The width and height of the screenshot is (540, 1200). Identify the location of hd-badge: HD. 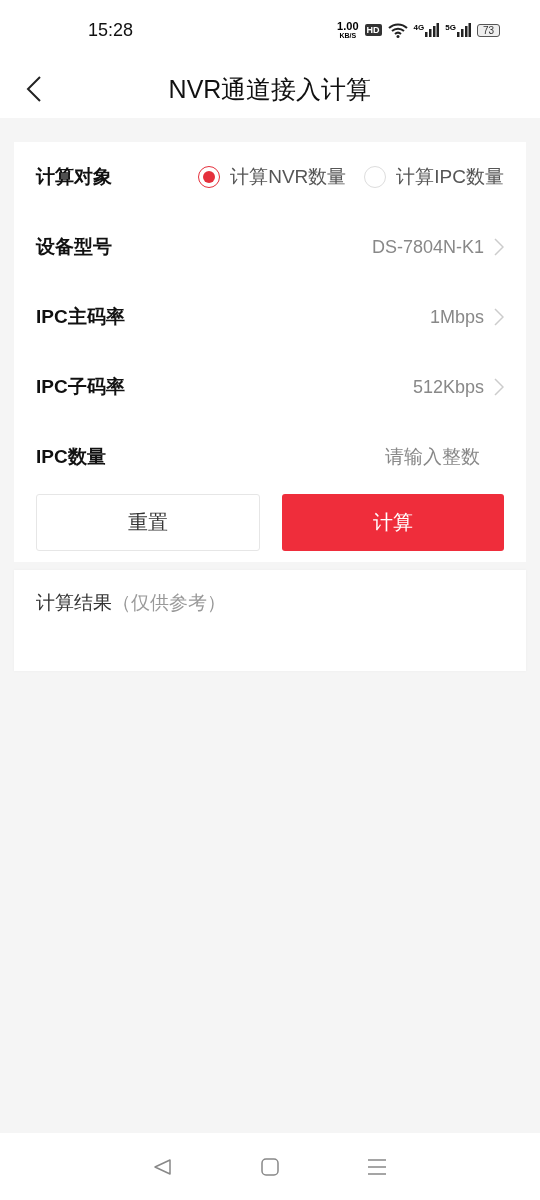
(373, 30).